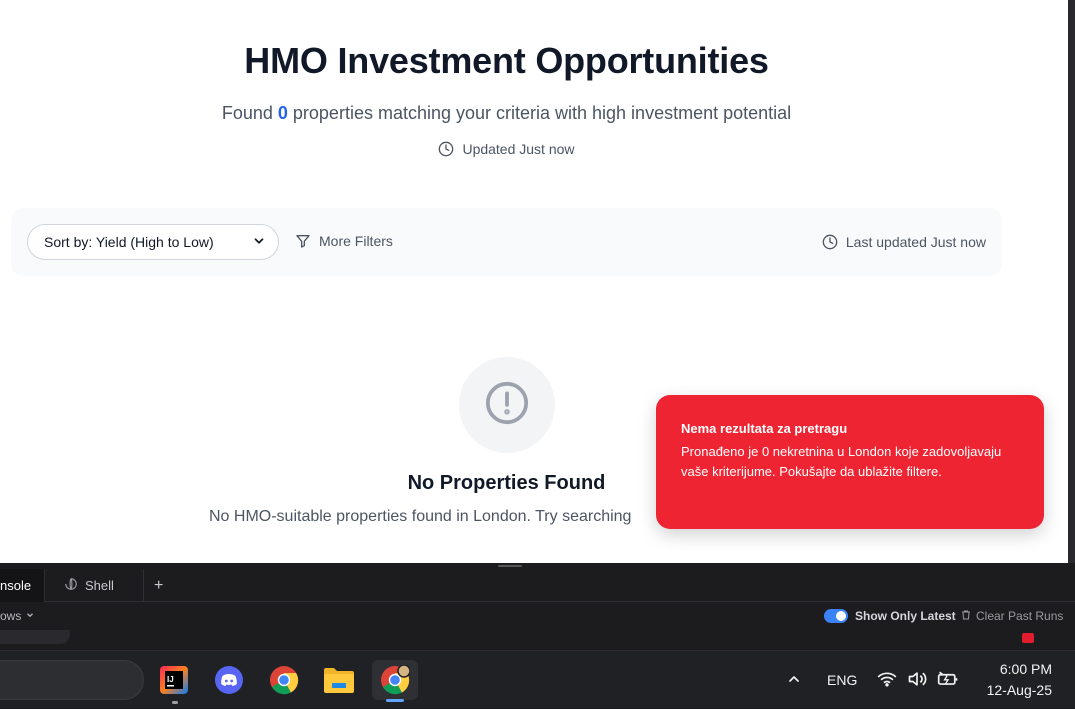  Describe the element at coordinates (282, 113) in the screenshot. I see `results-count: 0` at that location.